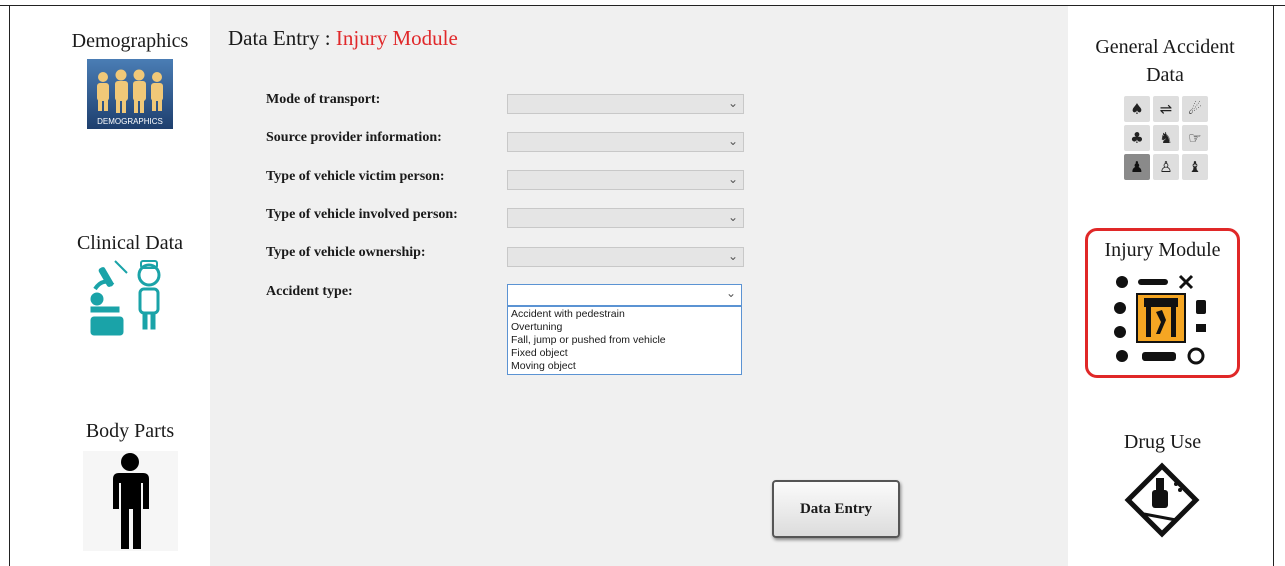 This screenshot has height=566, width=1285. I want to click on person-pushing-icon: ♠, so click(1137, 109).